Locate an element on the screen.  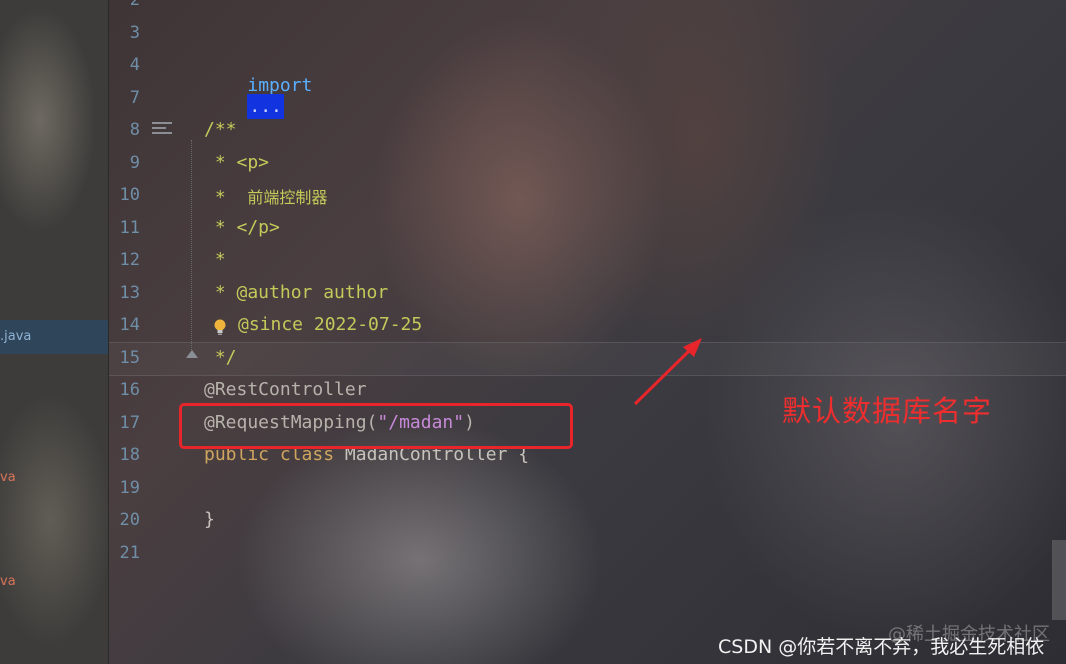
code-line-doc-since: @since 2022-07-25 is located at coordinates (330, 324).